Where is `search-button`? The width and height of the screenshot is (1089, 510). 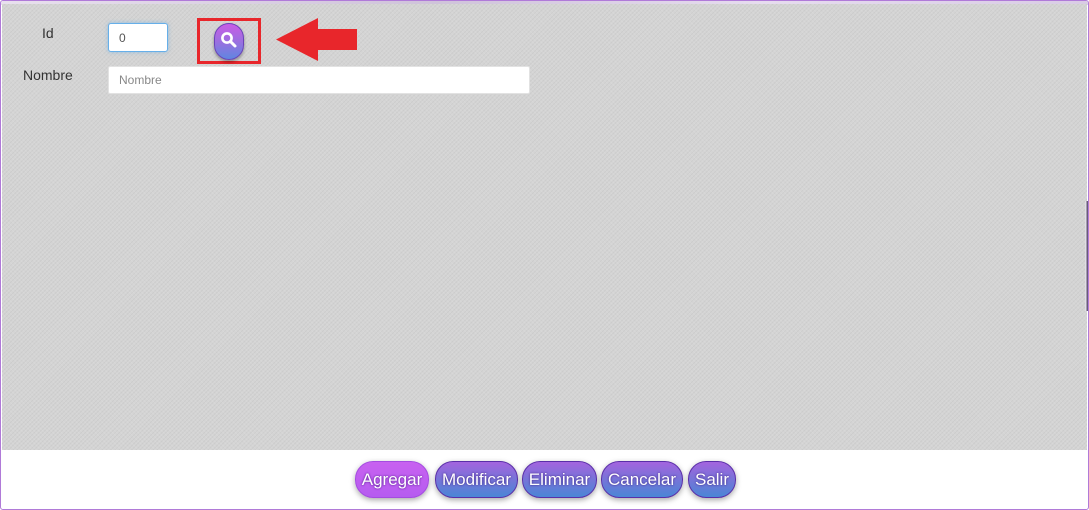
search-button is located at coordinates (229, 41).